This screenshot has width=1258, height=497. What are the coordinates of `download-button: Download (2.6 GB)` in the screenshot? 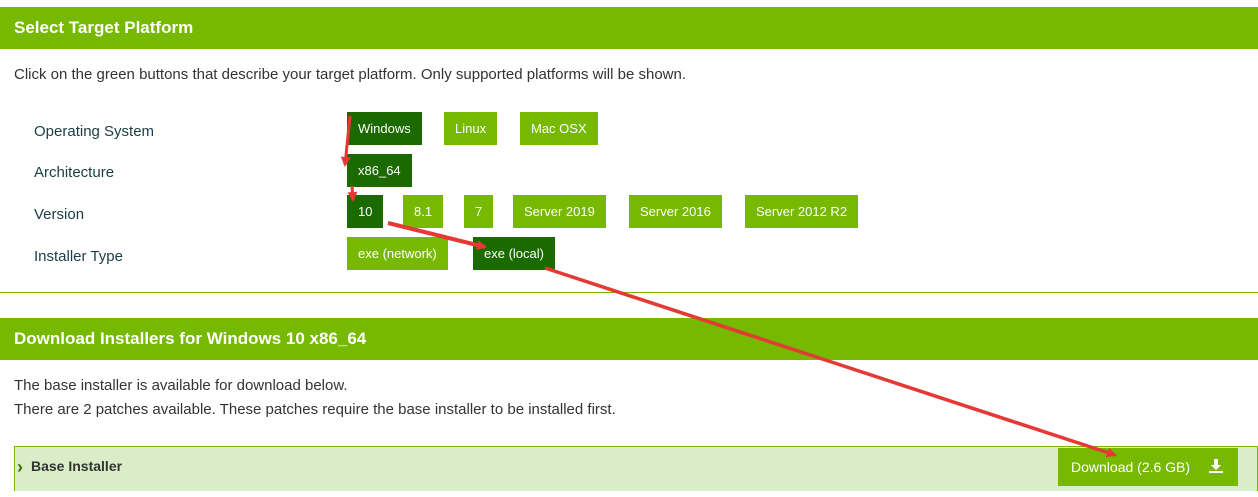 It's located at (1148, 467).